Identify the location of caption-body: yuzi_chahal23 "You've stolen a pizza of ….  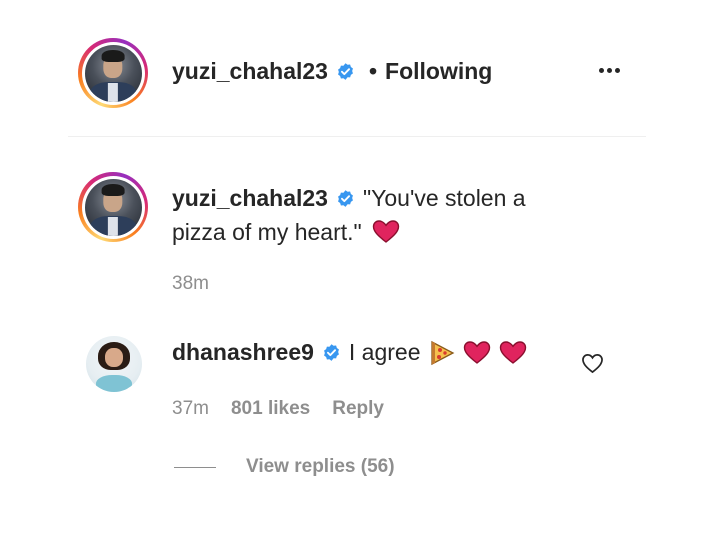
(382, 215).